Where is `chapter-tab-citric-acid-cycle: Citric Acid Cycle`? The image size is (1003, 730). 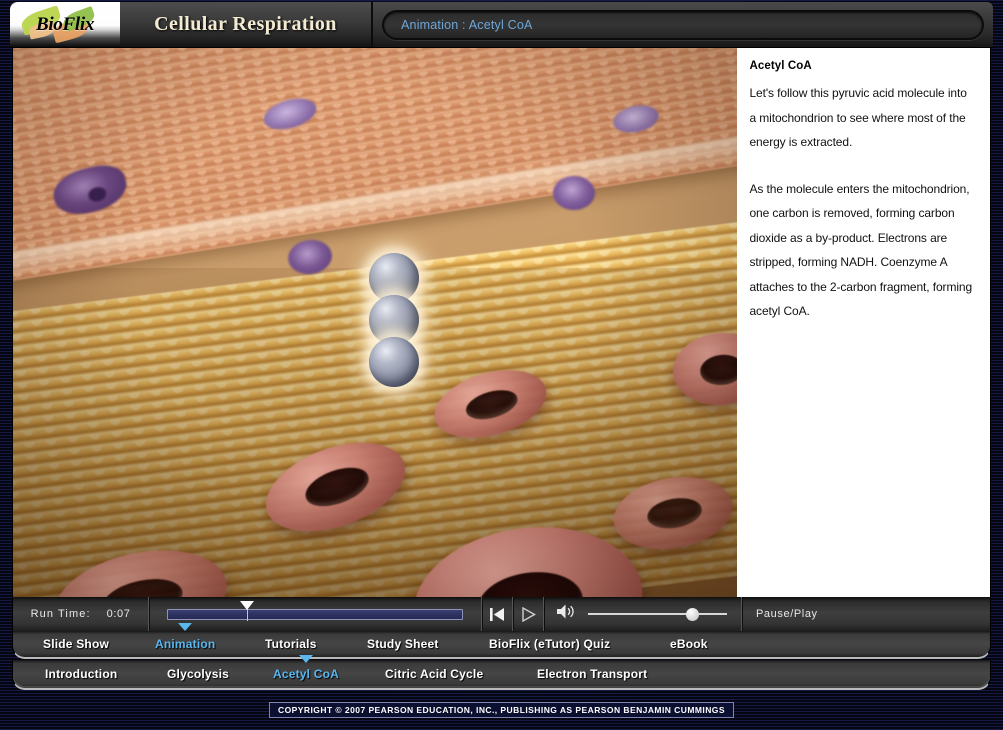 chapter-tab-citric-acid-cycle: Citric Acid Cycle is located at coordinates (434, 674).